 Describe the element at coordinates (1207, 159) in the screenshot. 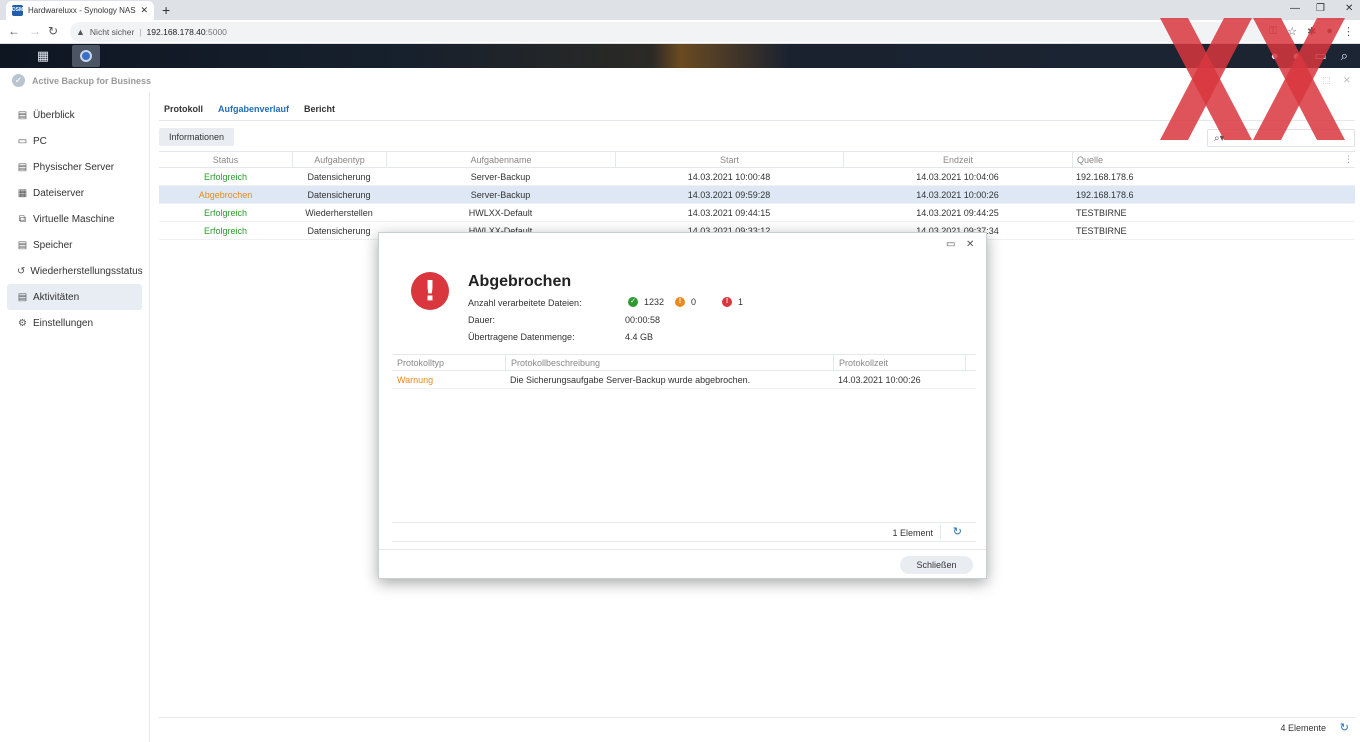

I see `column-header-source: Quelle` at that location.